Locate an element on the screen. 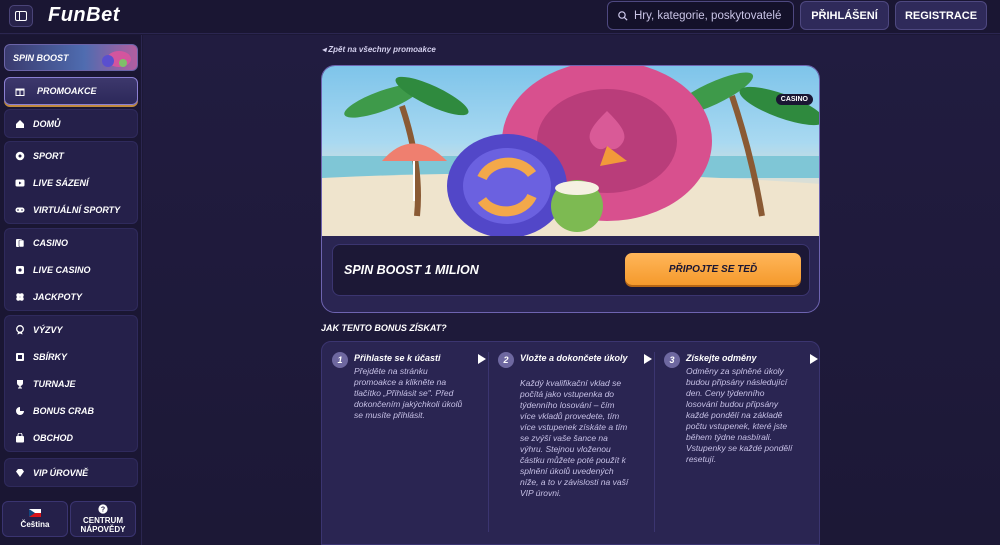 This screenshot has width=1000, height=545. sidebar-item-label: BONUS CRAB is located at coordinates (64, 410).